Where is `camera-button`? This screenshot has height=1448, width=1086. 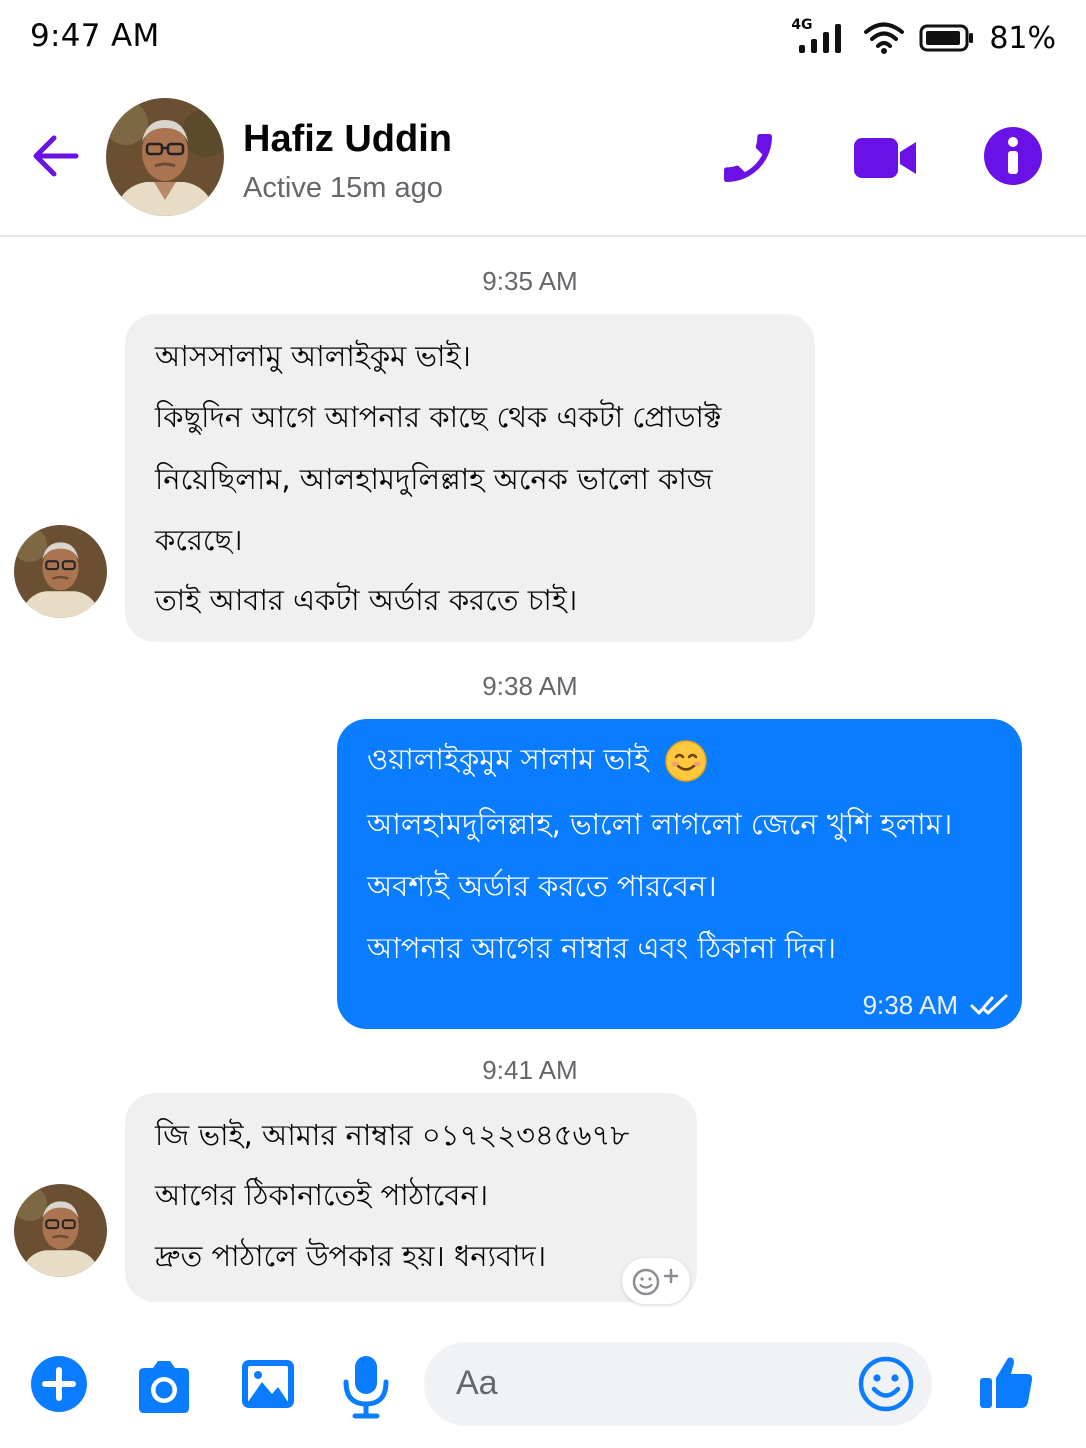 camera-button is located at coordinates (164, 1387).